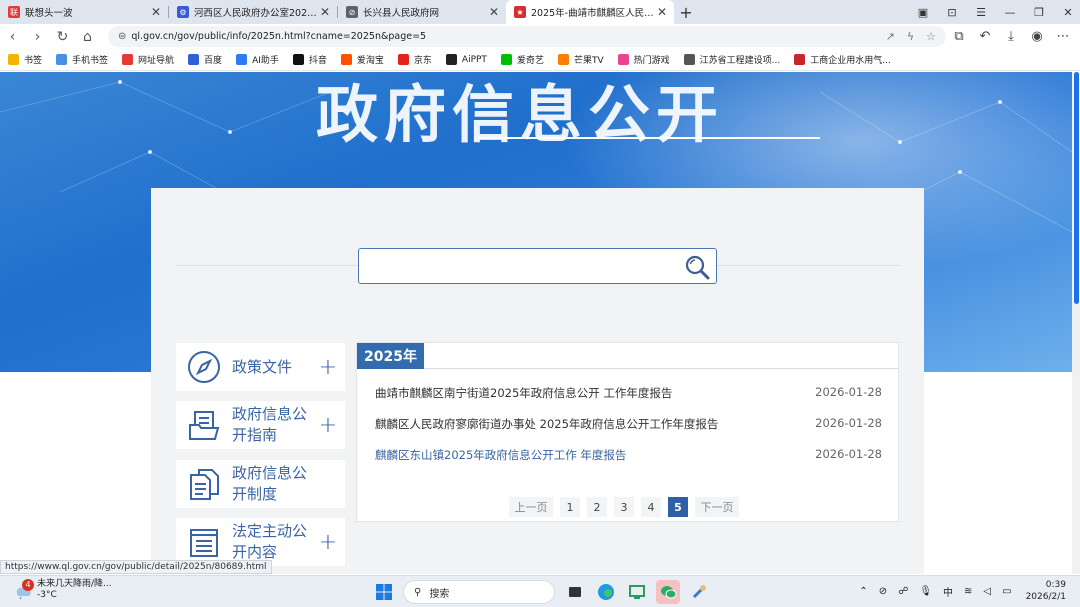  Describe the element at coordinates (537, 266) in the screenshot. I see `search-input` at that location.